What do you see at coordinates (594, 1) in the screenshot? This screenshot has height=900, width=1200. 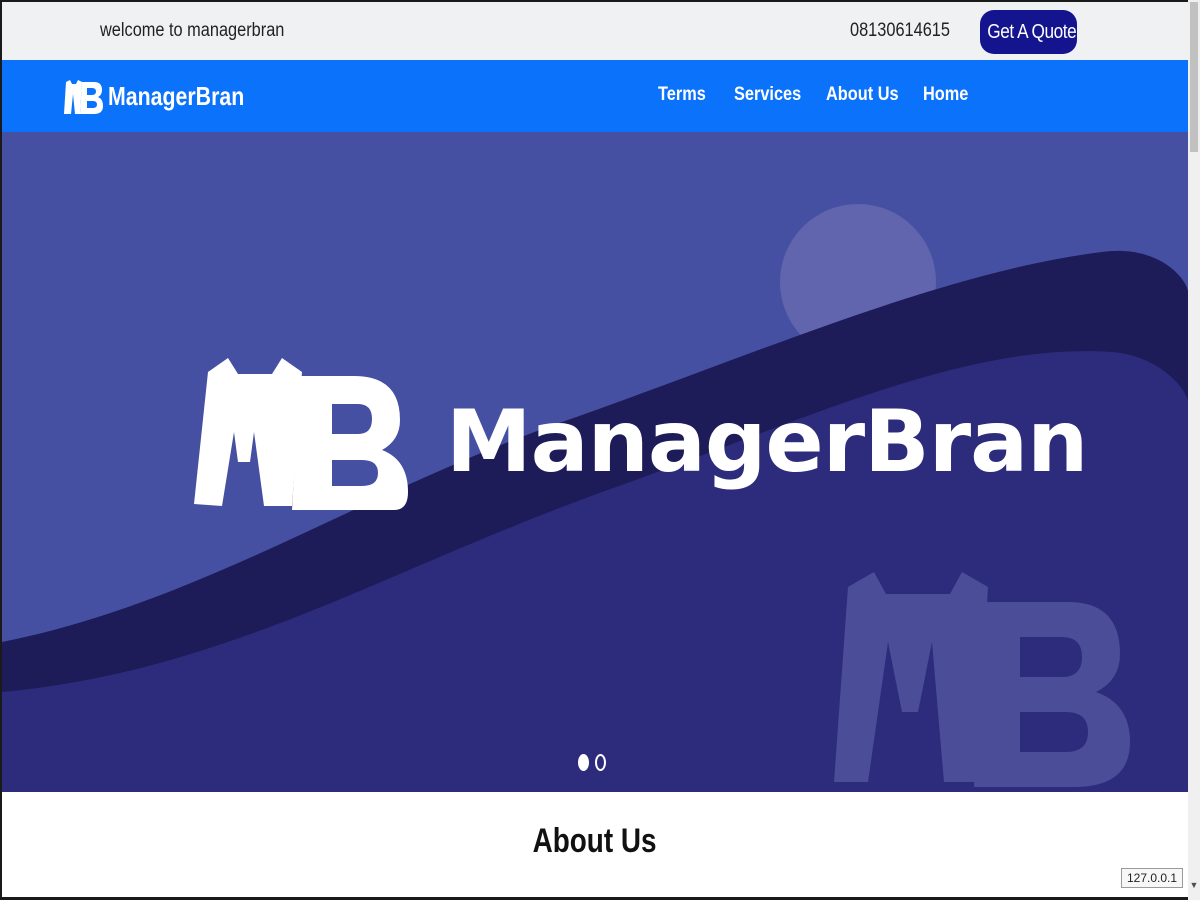 I see `window-frame-top` at bounding box center [594, 1].